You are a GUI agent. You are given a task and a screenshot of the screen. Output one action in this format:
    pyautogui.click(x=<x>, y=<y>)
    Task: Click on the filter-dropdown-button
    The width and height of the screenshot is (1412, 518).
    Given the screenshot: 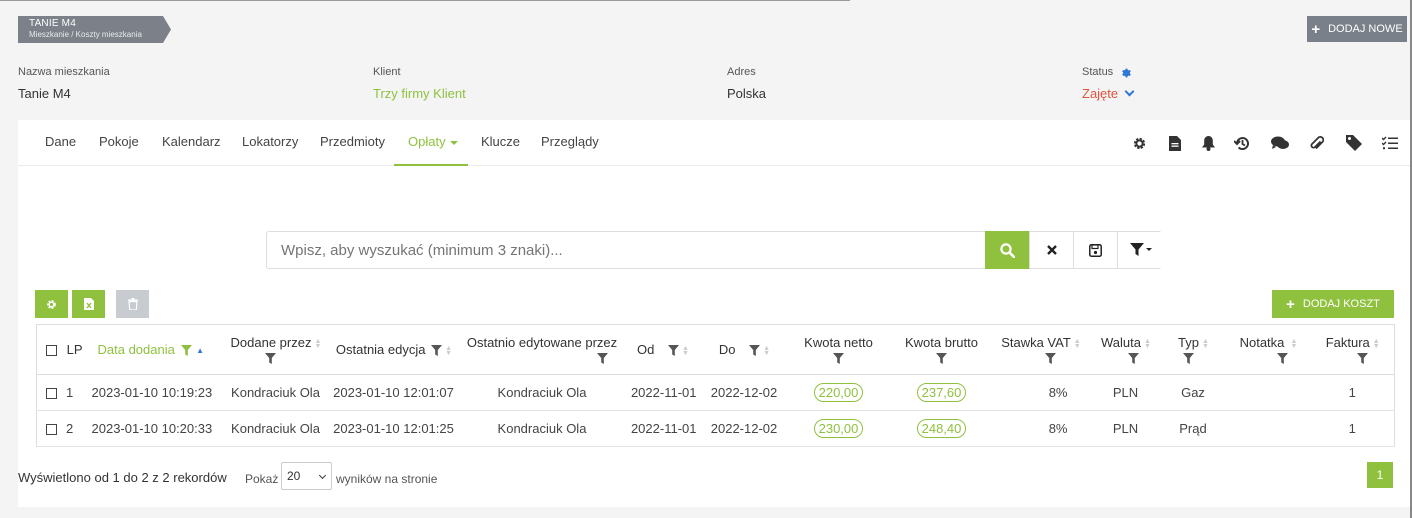 What is the action you would take?
    pyautogui.click(x=1140, y=250)
    